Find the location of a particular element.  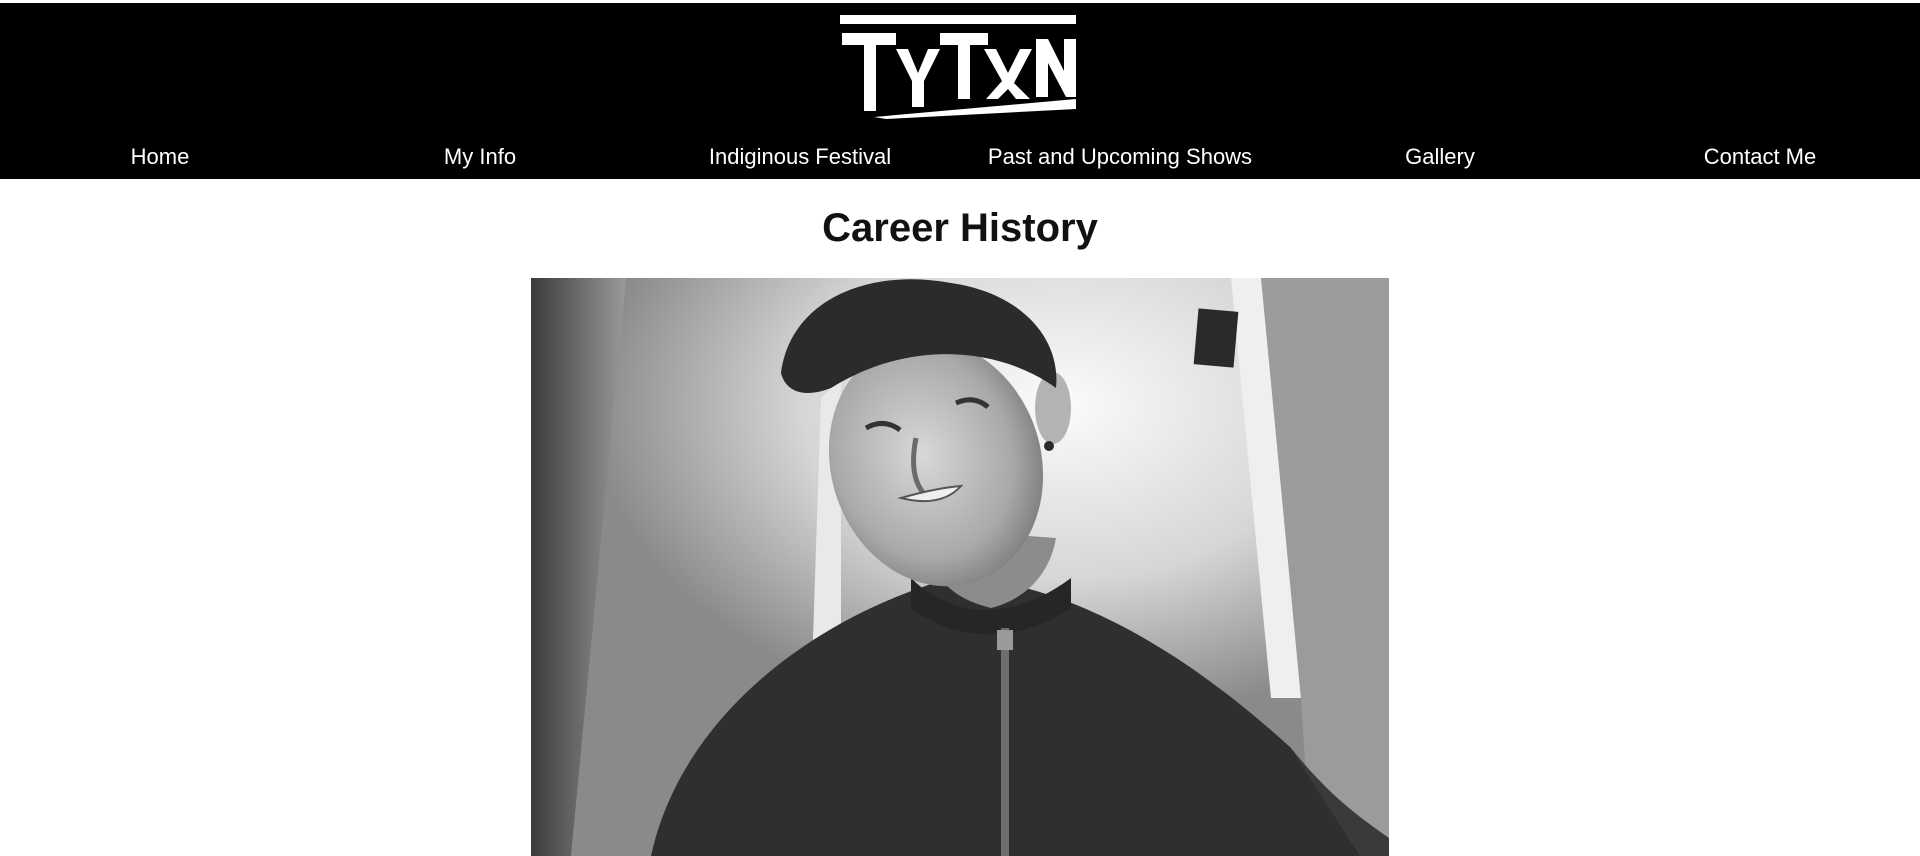

site-logo is located at coordinates (958, 67).